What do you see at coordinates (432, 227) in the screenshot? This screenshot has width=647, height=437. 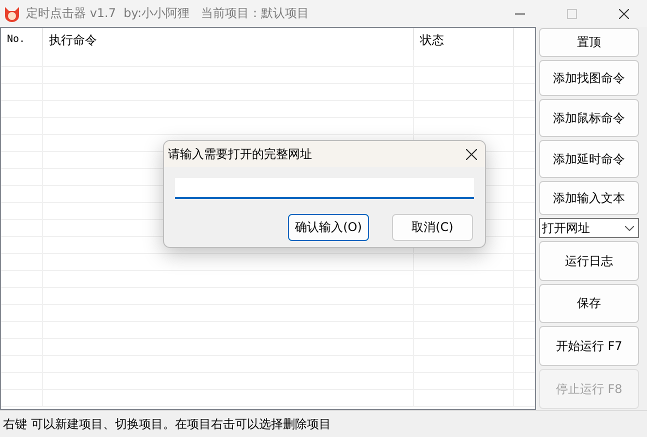 I see `dialog-button: 取消(C)` at bounding box center [432, 227].